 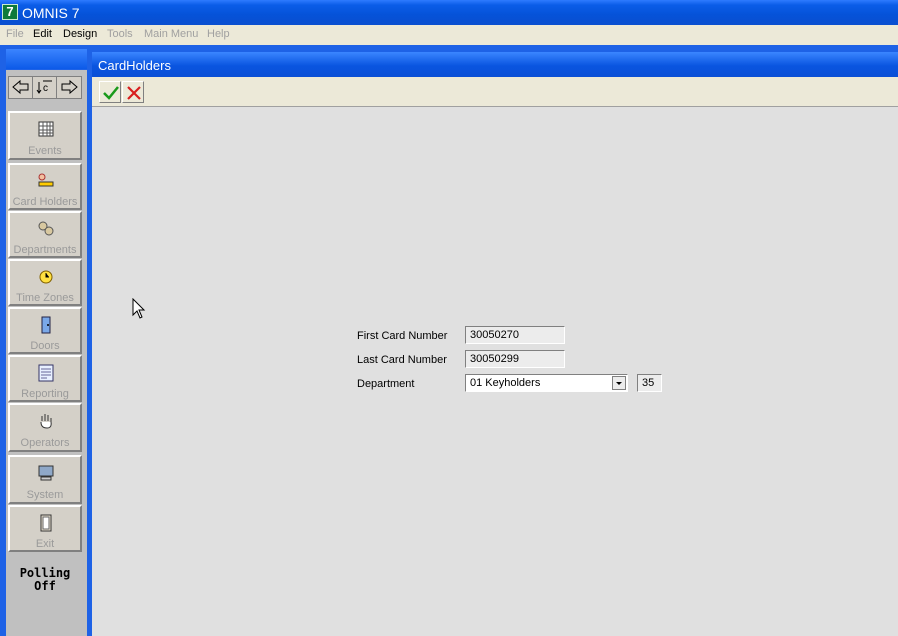 What do you see at coordinates (619, 383) in the screenshot?
I see `chevron-down-icon` at bounding box center [619, 383].